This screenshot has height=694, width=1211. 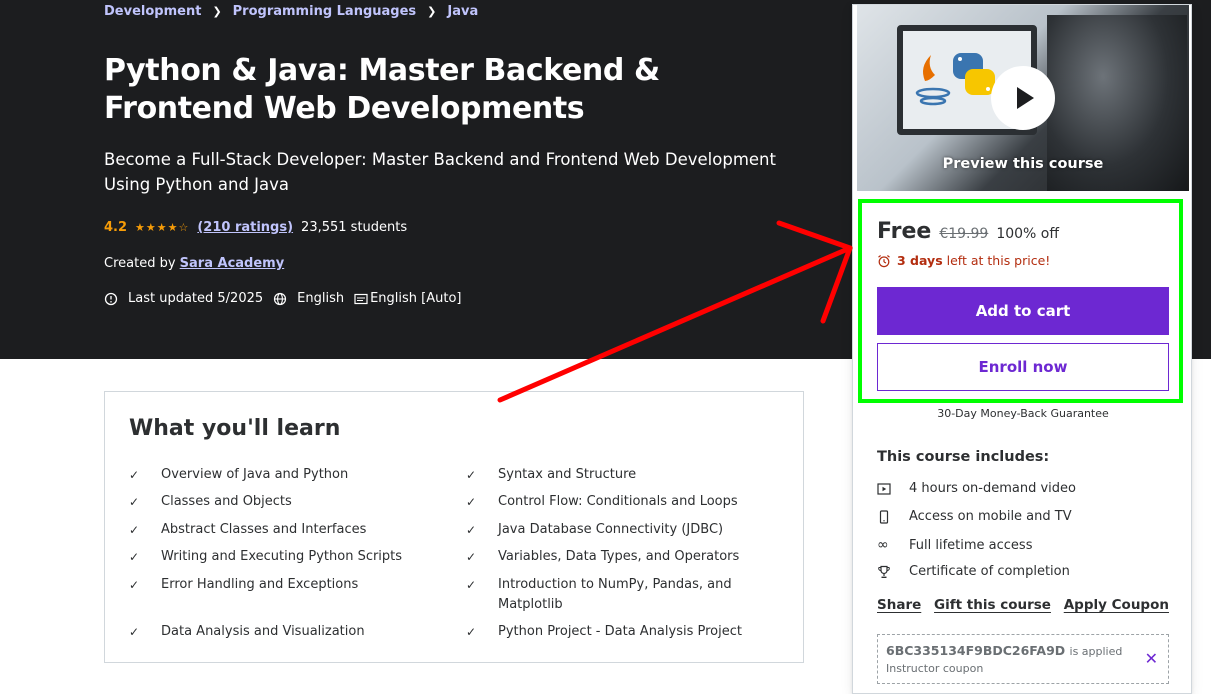 I want to click on sidebar-links: Share Gift this course Apply Coupon, so click(x=1023, y=605).